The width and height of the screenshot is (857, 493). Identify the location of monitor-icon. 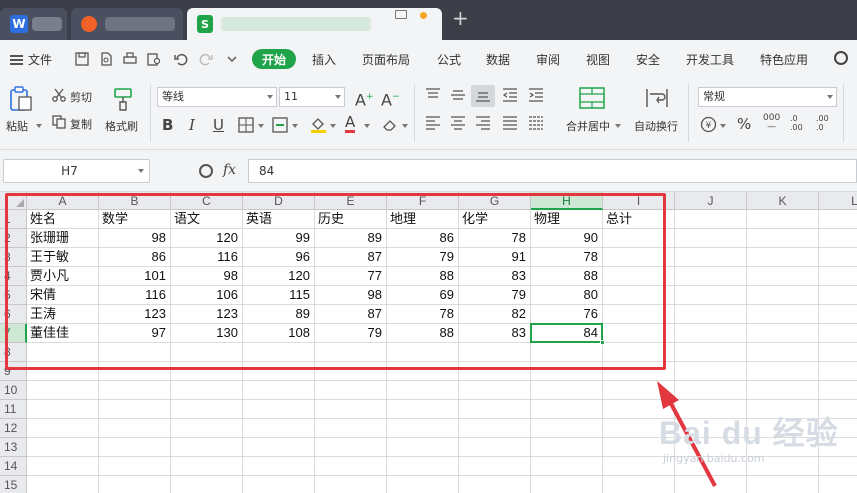
(401, 14).